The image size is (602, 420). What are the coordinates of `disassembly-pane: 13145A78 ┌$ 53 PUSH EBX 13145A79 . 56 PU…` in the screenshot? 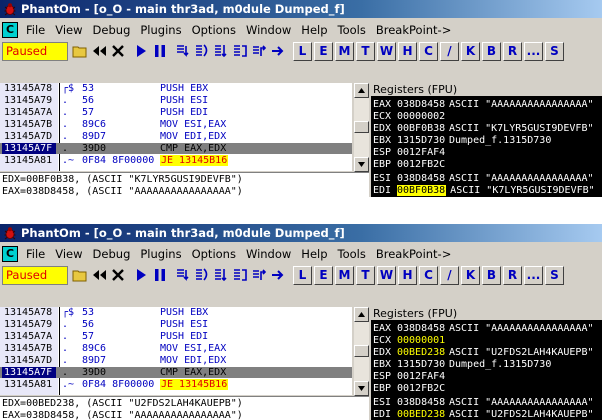 It's located at (176, 127).